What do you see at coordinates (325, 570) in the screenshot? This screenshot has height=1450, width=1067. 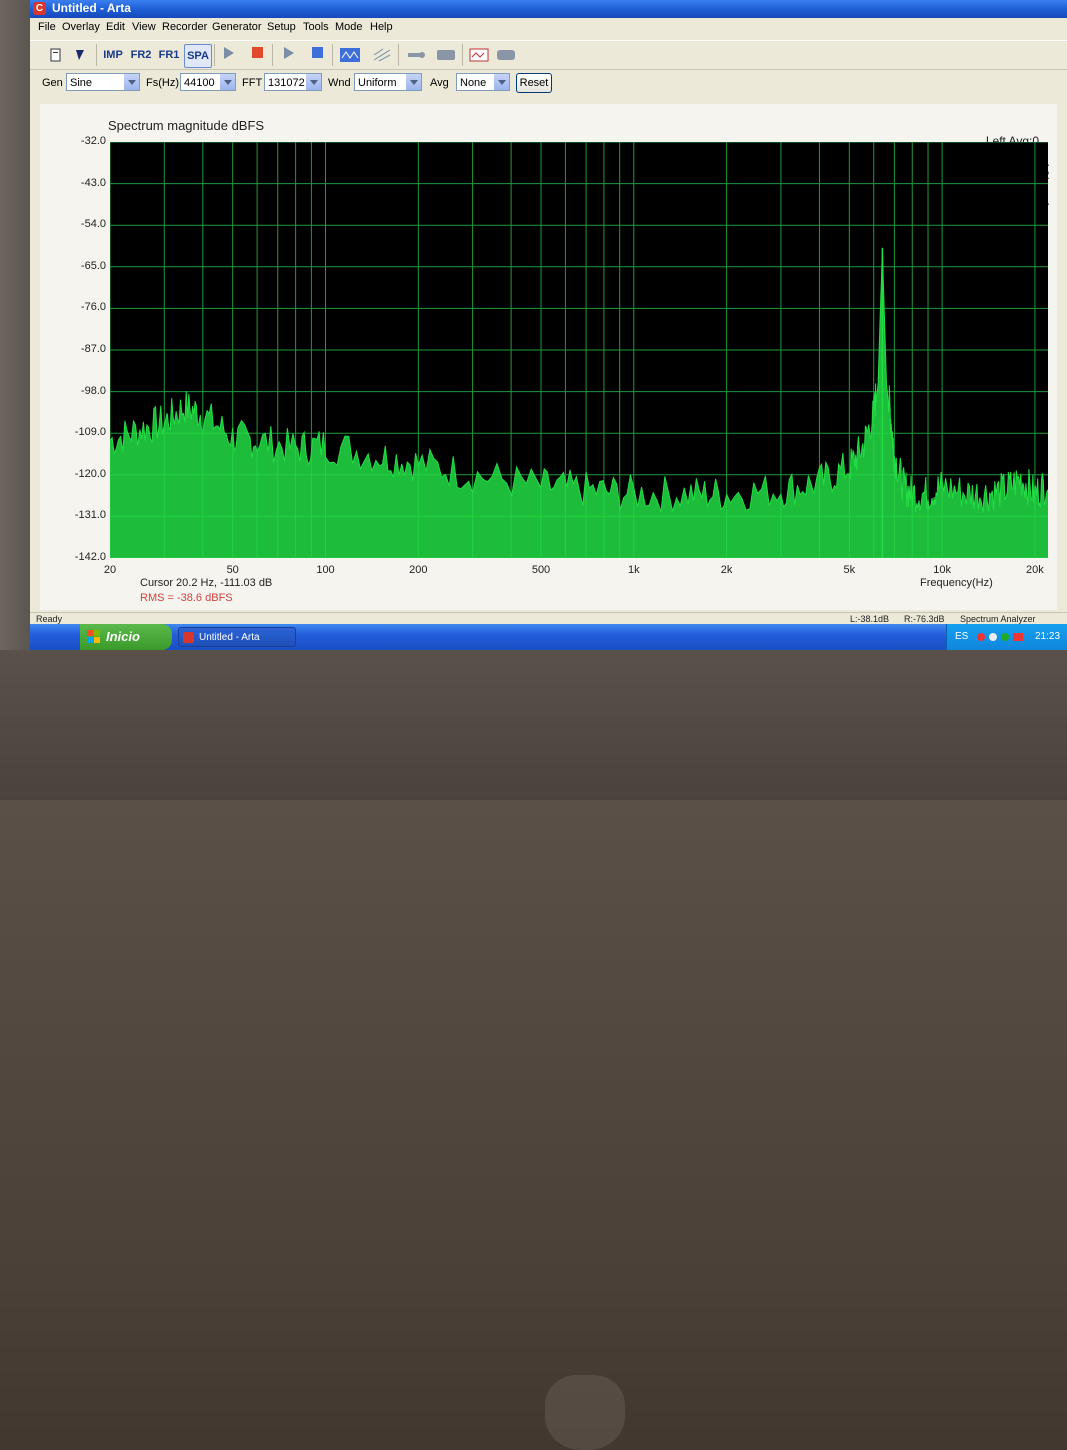 I see `x-tick-label: 100` at bounding box center [325, 570].